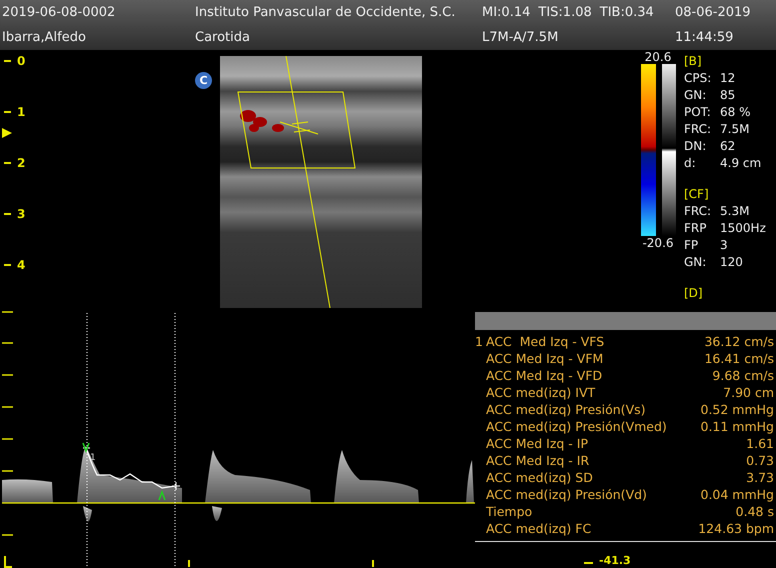 This screenshot has height=568, width=776. Describe the element at coordinates (538, 460) in the screenshot. I see `measurement-label: ACC Med Izq - IR` at that location.